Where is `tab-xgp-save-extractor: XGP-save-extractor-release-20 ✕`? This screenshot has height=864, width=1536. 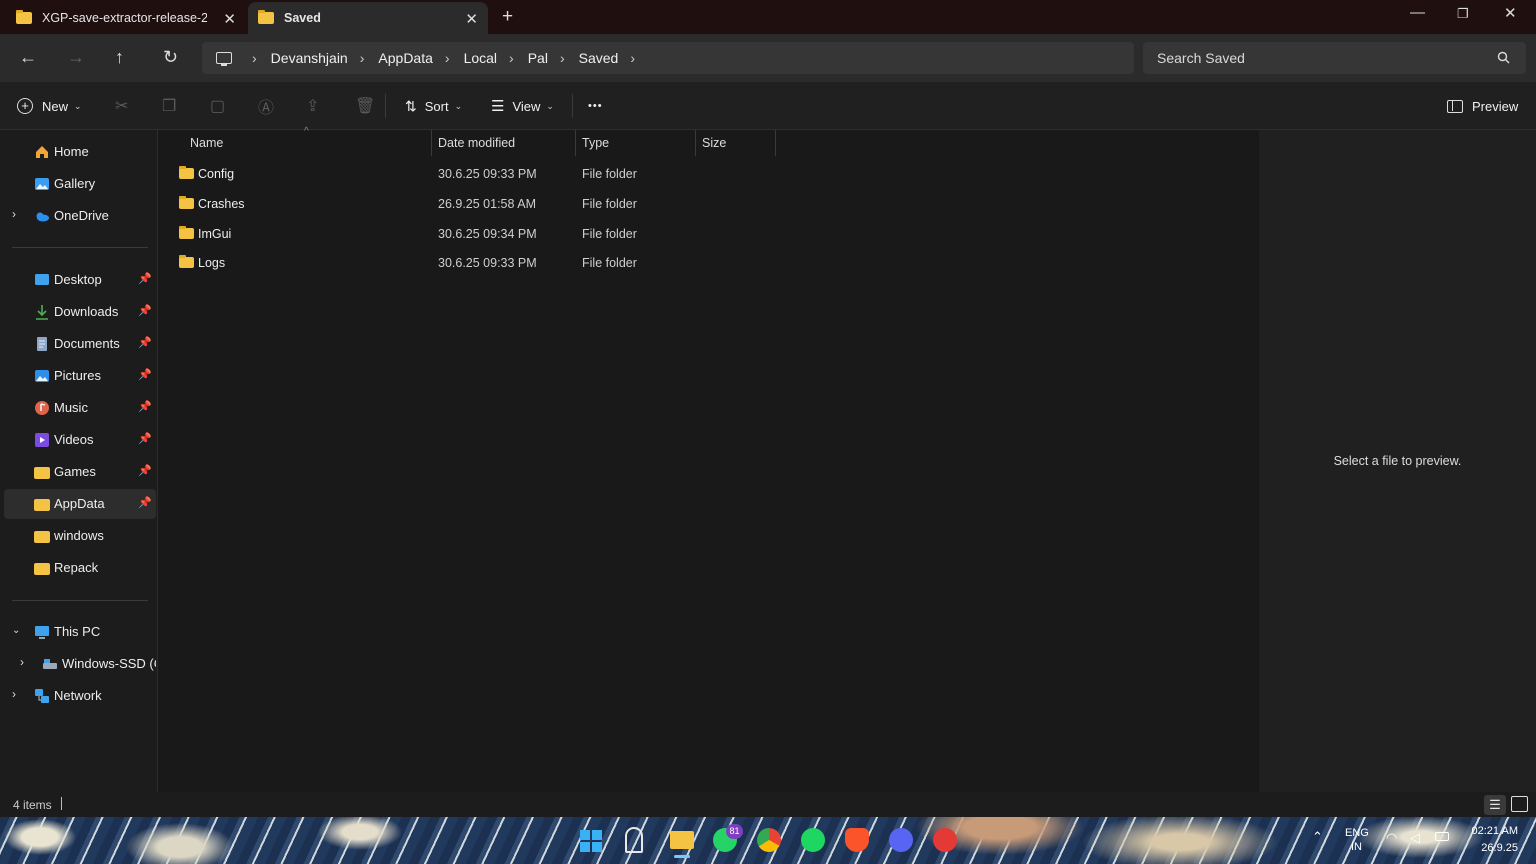 tab-xgp-save-extractor: XGP-save-extractor-release-20 ✕ is located at coordinates (126, 18).